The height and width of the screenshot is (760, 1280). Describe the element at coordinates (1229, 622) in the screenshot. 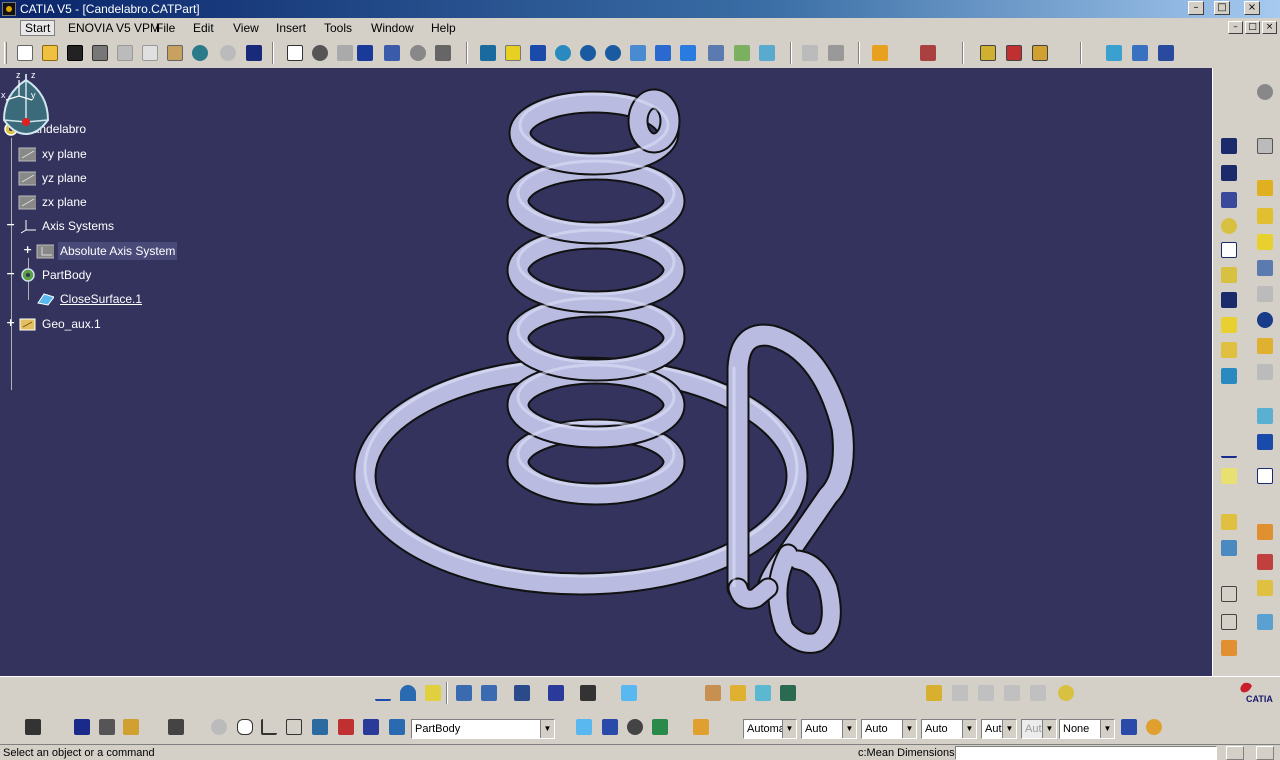

I see `flag-note-icon` at that location.